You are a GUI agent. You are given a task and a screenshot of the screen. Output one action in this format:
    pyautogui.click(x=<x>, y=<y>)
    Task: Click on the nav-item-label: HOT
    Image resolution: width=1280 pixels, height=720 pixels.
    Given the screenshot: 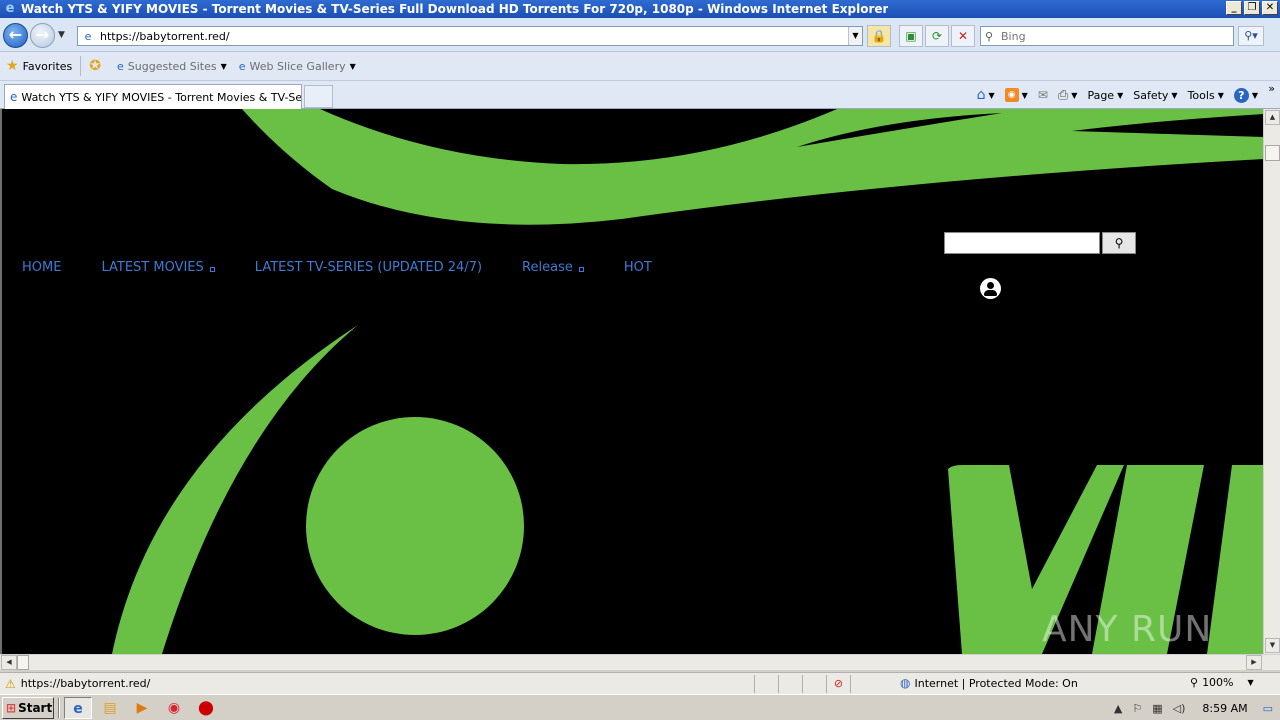 What is the action you would take?
    pyautogui.click(x=637, y=267)
    